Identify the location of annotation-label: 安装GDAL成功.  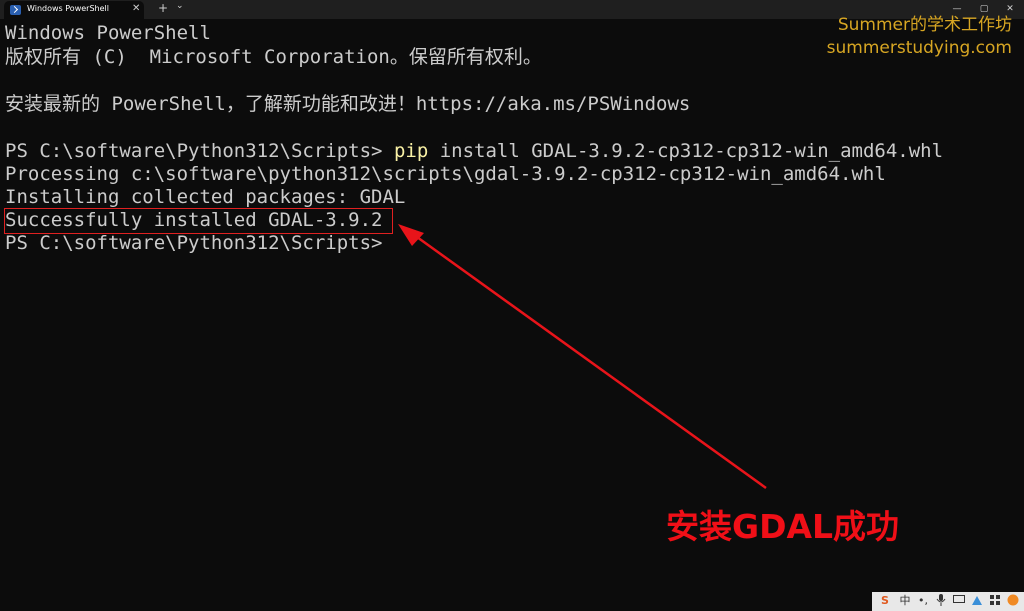
(783, 526).